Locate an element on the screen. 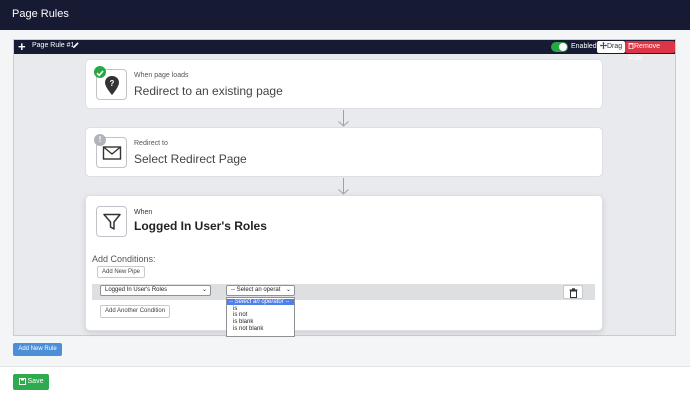 Image resolution: width=690 pixels, height=404 pixels. add-new-pipe-button: Add New Pipe is located at coordinates (121, 272).